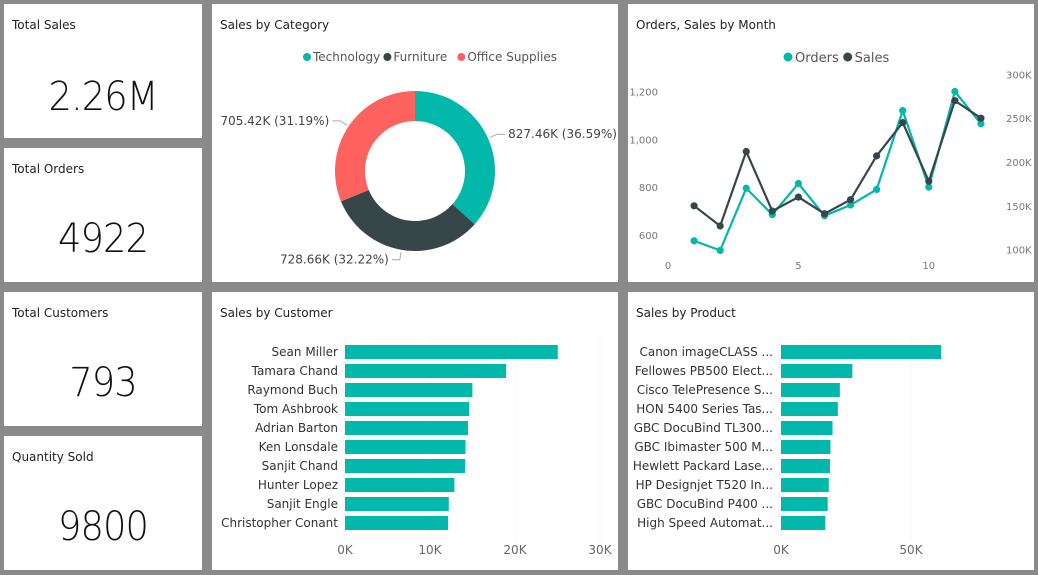 Image resolution: width=1038 pixels, height=575 pixels. Describe the element at coordinates (302, 504) in the screenshot. I see `category-label: Sanjit Engle` at that location.